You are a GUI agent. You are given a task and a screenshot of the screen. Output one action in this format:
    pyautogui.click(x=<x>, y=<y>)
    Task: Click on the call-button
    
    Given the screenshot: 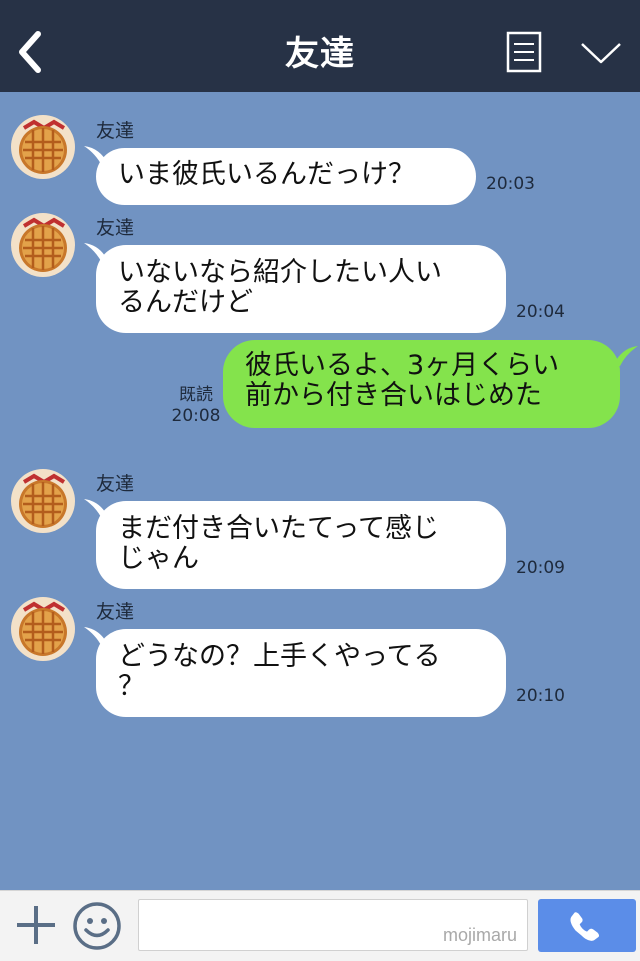 What is the action you would take?
    pyautogui.click(x=587, y=925)
    